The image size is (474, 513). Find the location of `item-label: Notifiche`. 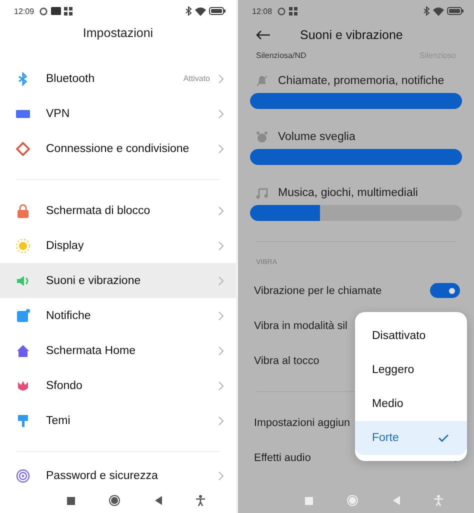

item-label: Notifiche is located at coordinates (69, 316).